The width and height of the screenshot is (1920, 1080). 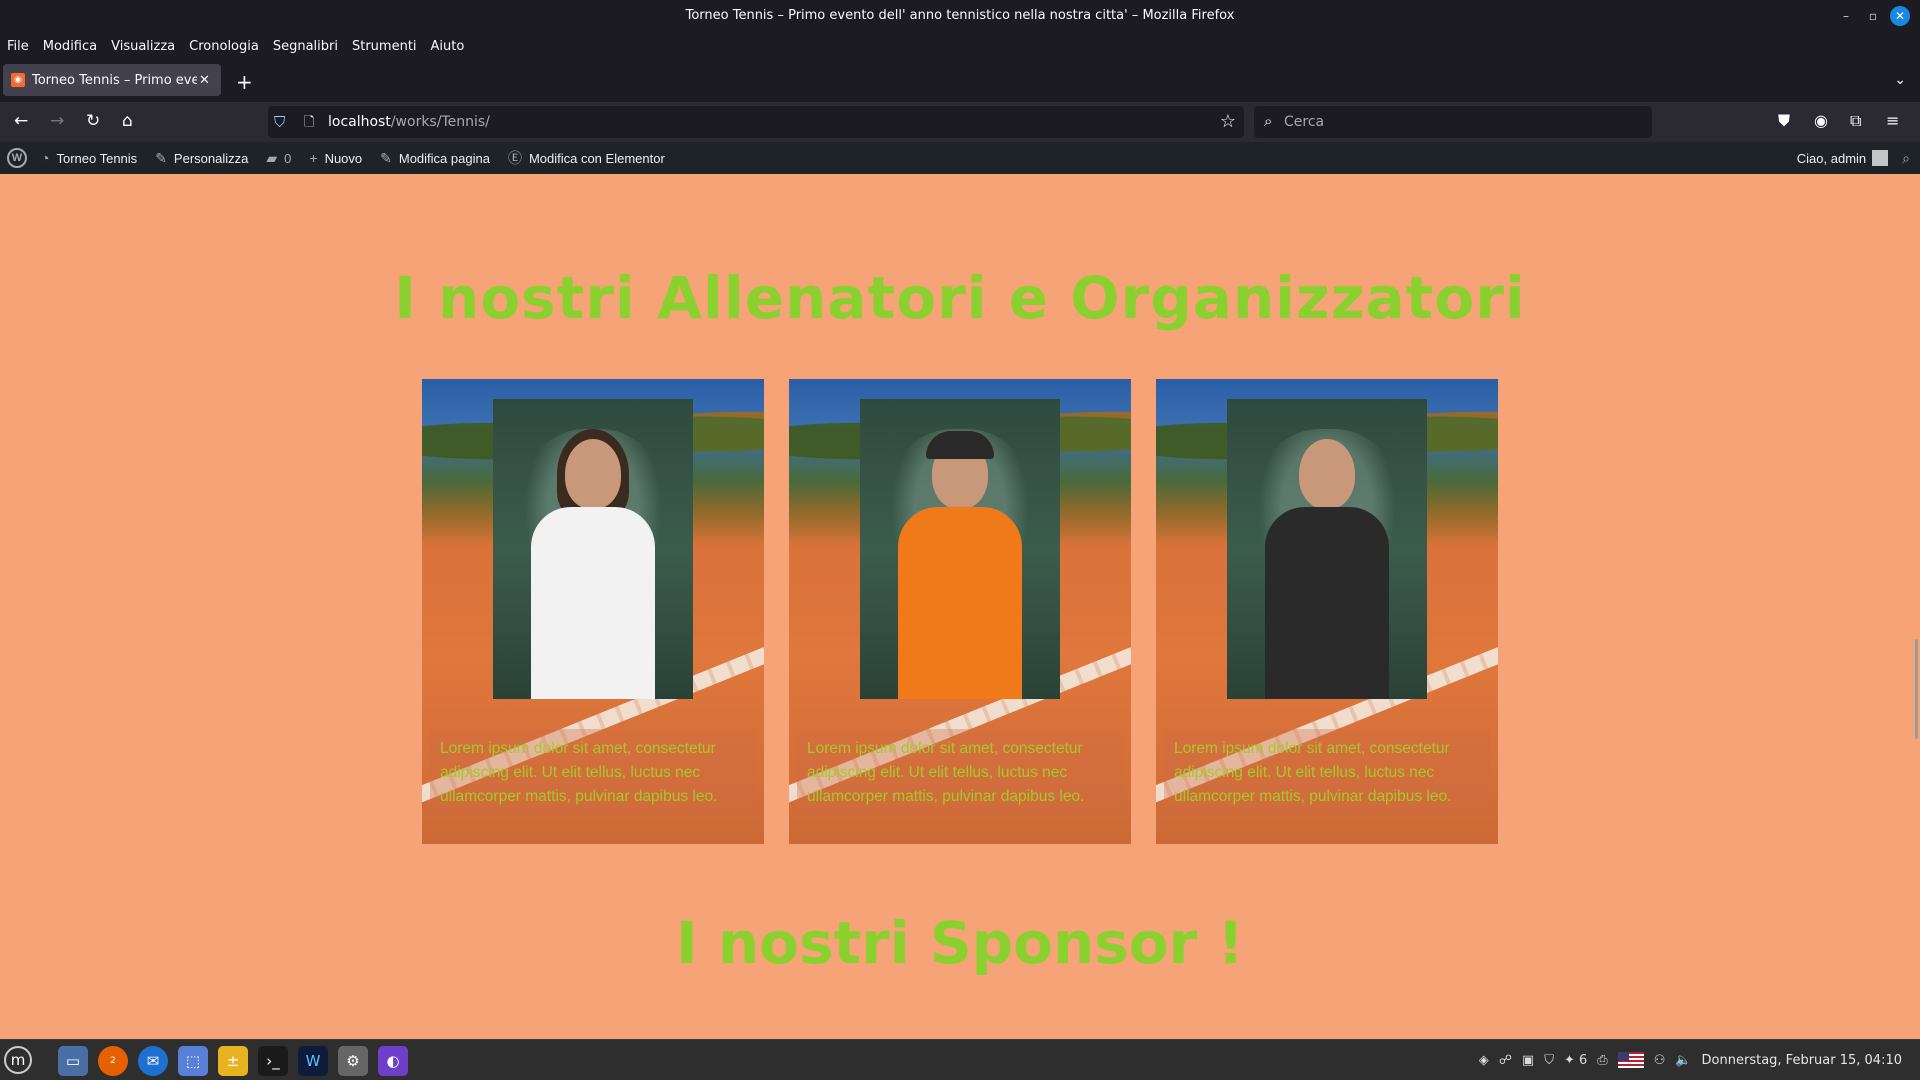 I want to click on wp-site-name-label: Torneo Tennis, so click(x=97, y=158).